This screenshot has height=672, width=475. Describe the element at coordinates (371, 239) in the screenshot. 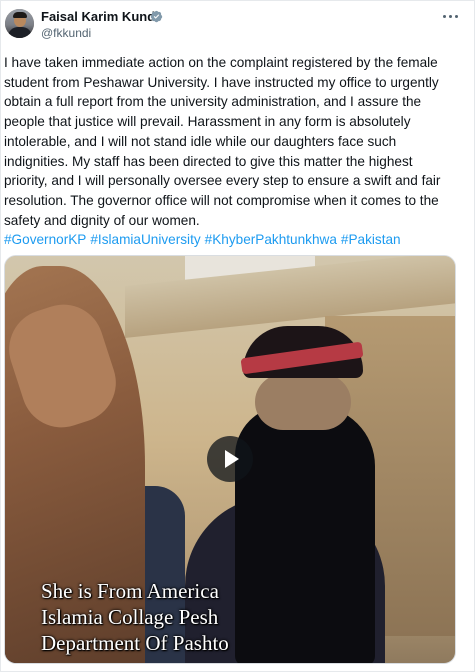

I see `hashtag-link: #Pakistan` at that location.